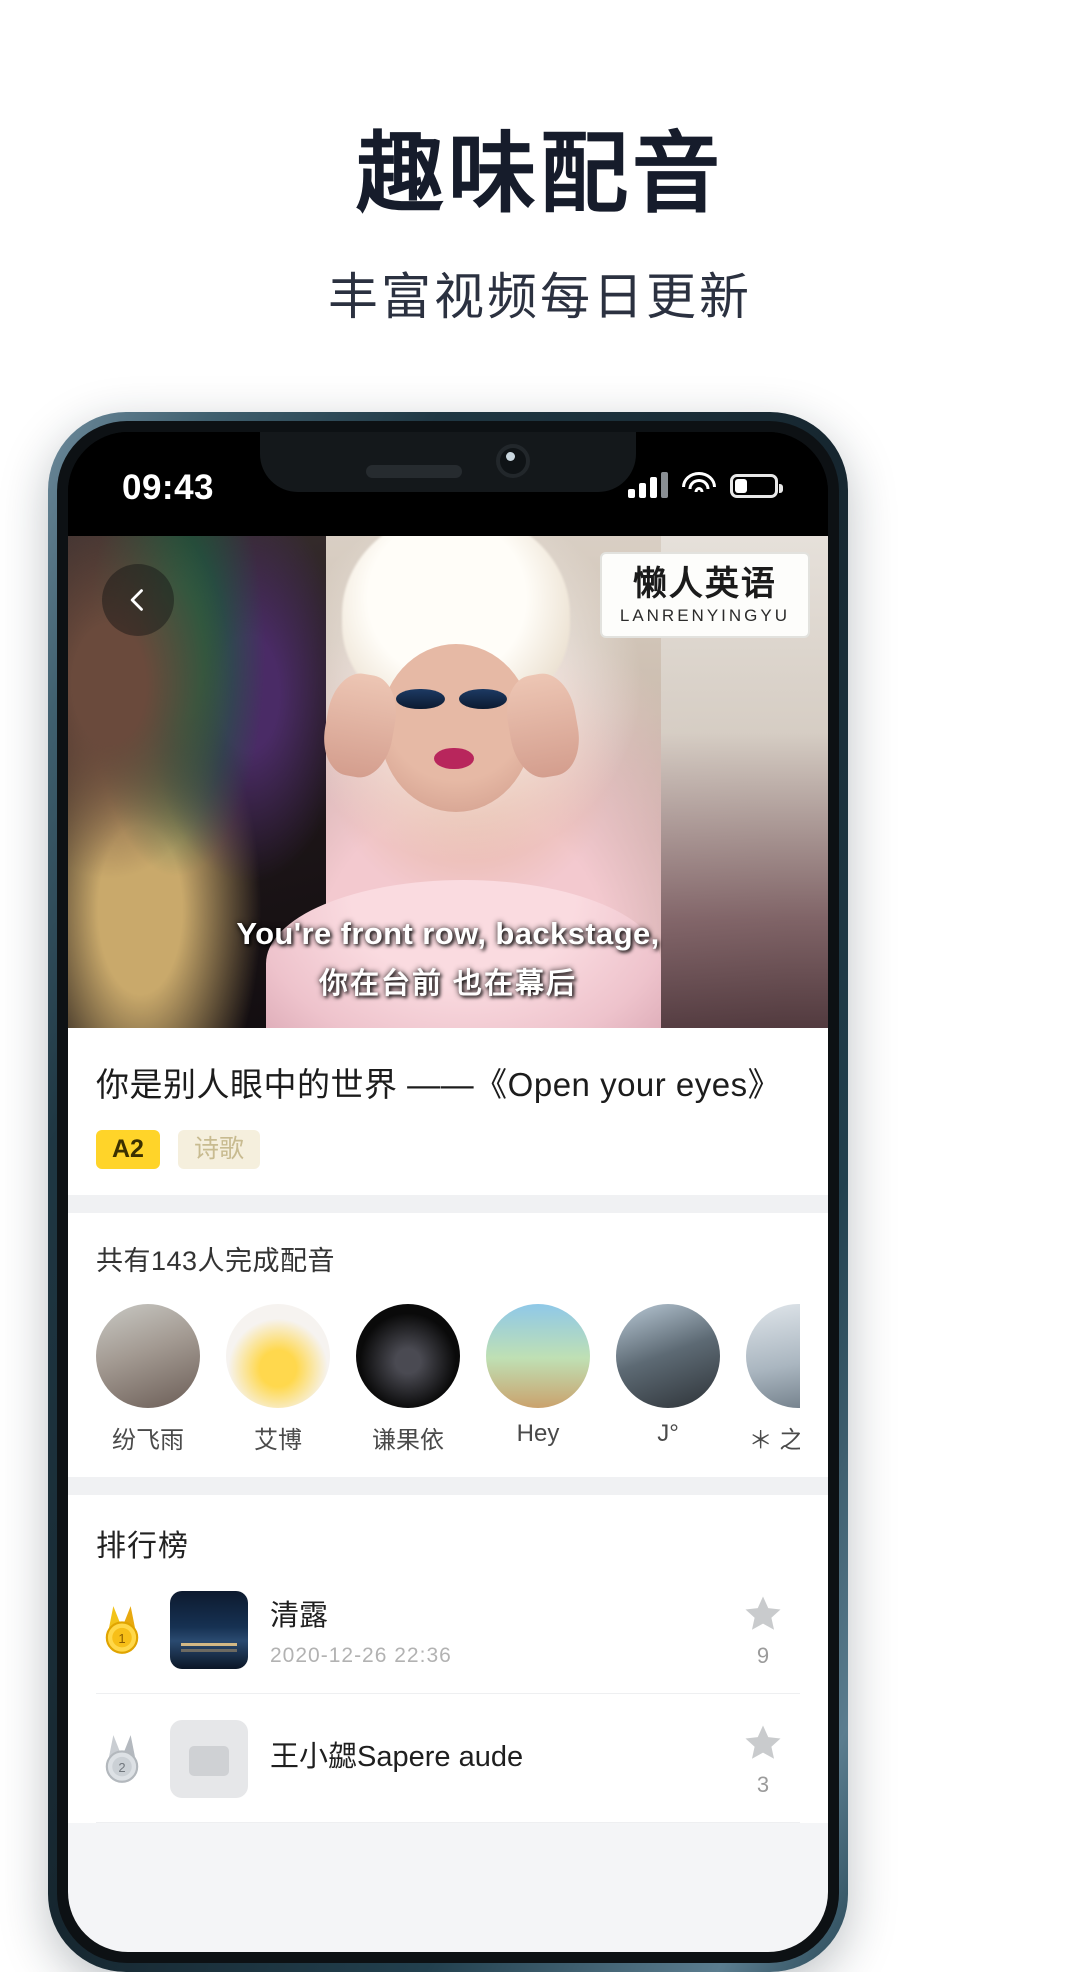 This screenshot has height=1972, width=1080. Describe the element at coordinates (439, 1084) in the screenshot. I see `content-title: 你是别人眼中的世界 ——《Open your eyes》` at that location.